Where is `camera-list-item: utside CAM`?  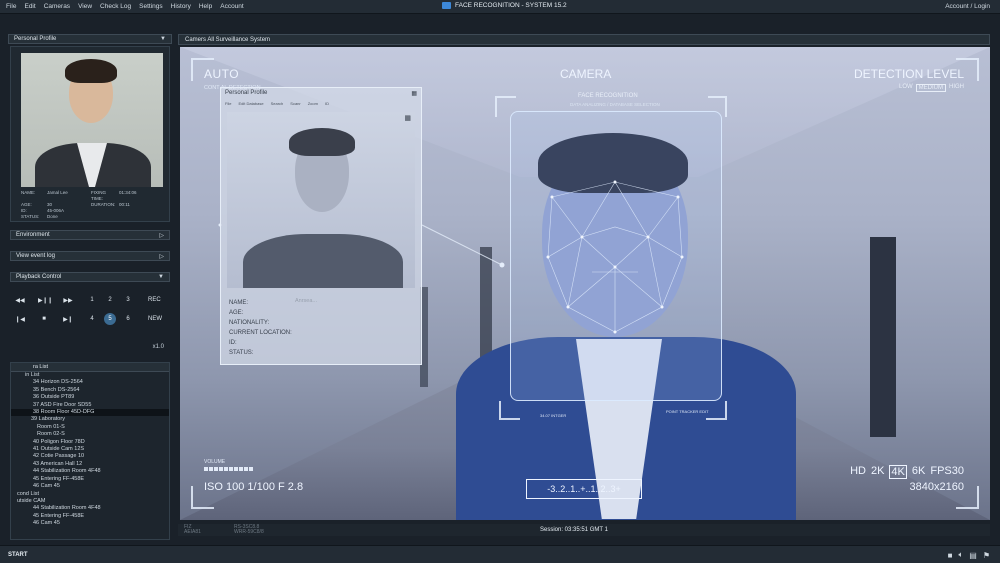
camera-list-item: utside CAM is located at coordinates (90, 501).